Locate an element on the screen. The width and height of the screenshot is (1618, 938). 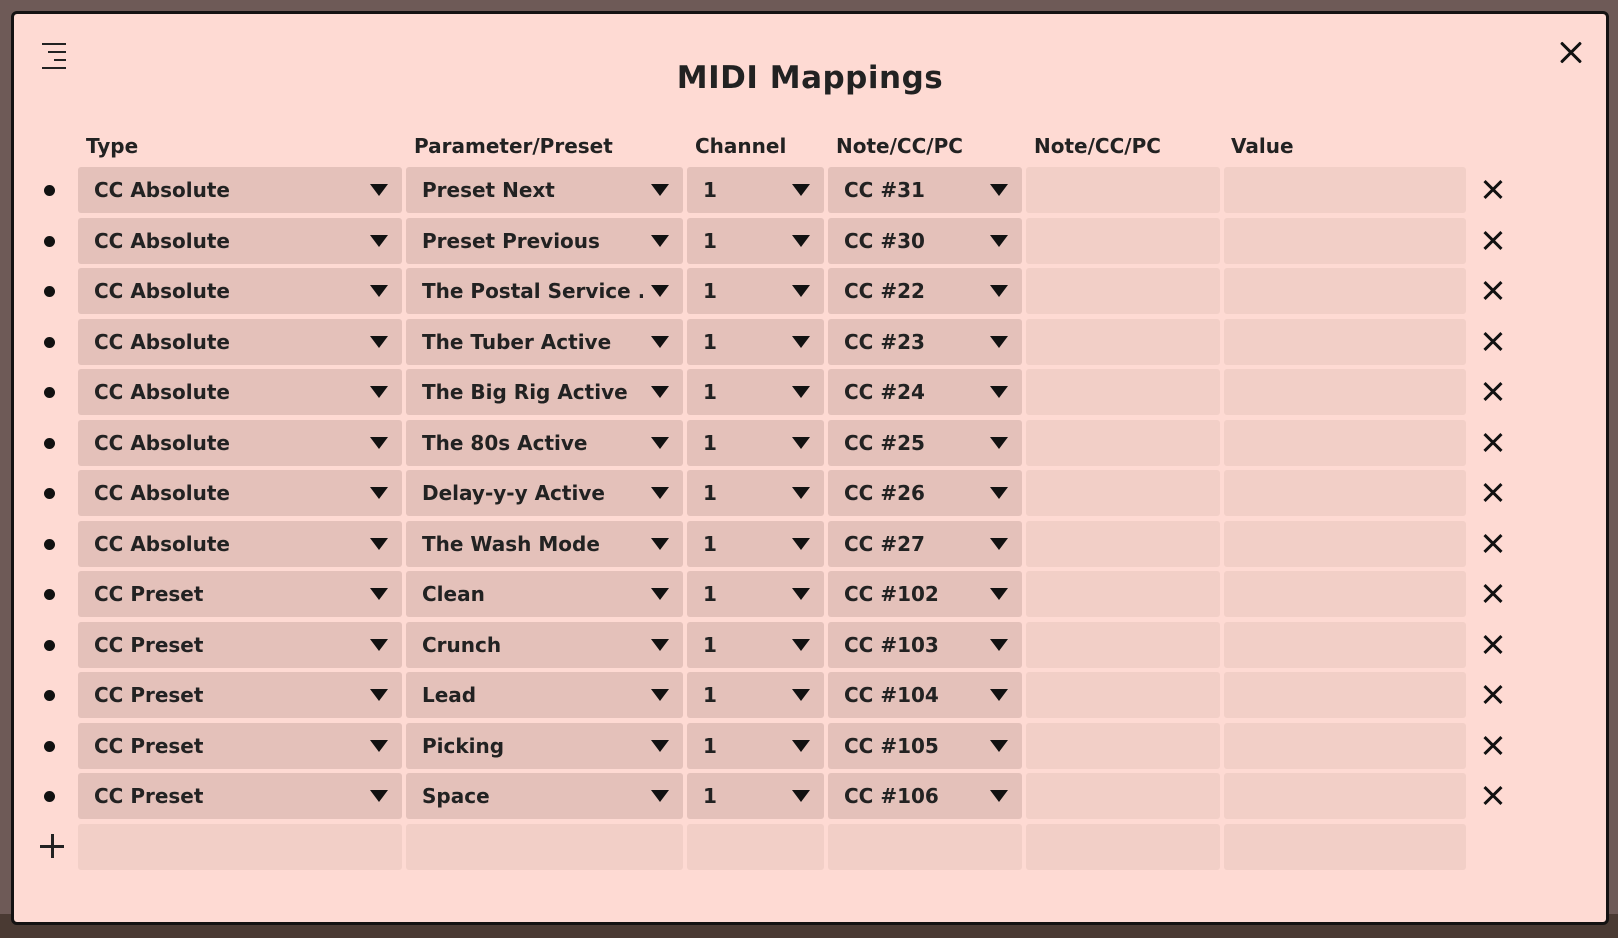
note-cc-pc-select: CC #31 is located at coordinates (925, 190).